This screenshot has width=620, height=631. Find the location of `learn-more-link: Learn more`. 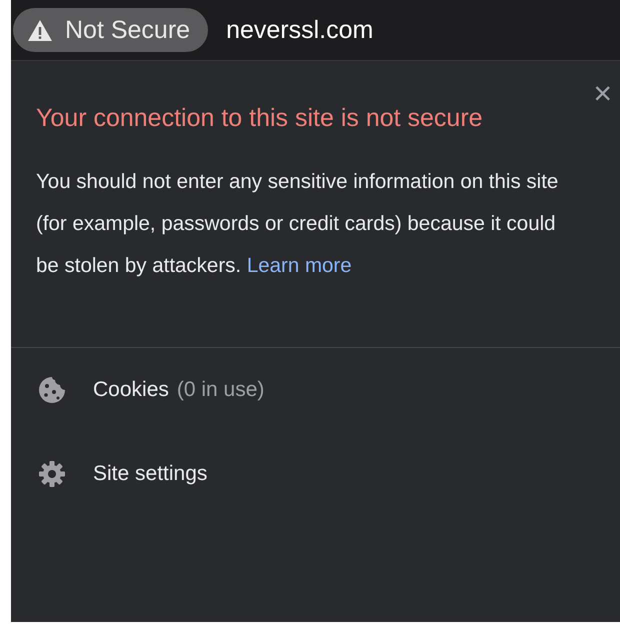

learn-more-link: Learn more is located at coordinates (299, 265).